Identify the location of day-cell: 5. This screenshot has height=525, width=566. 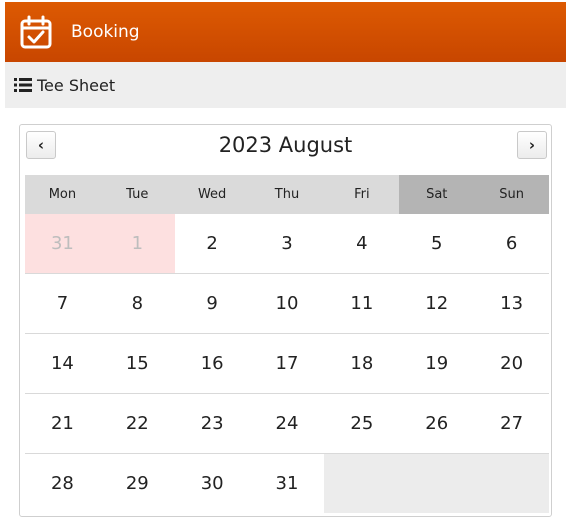
(436, 243).